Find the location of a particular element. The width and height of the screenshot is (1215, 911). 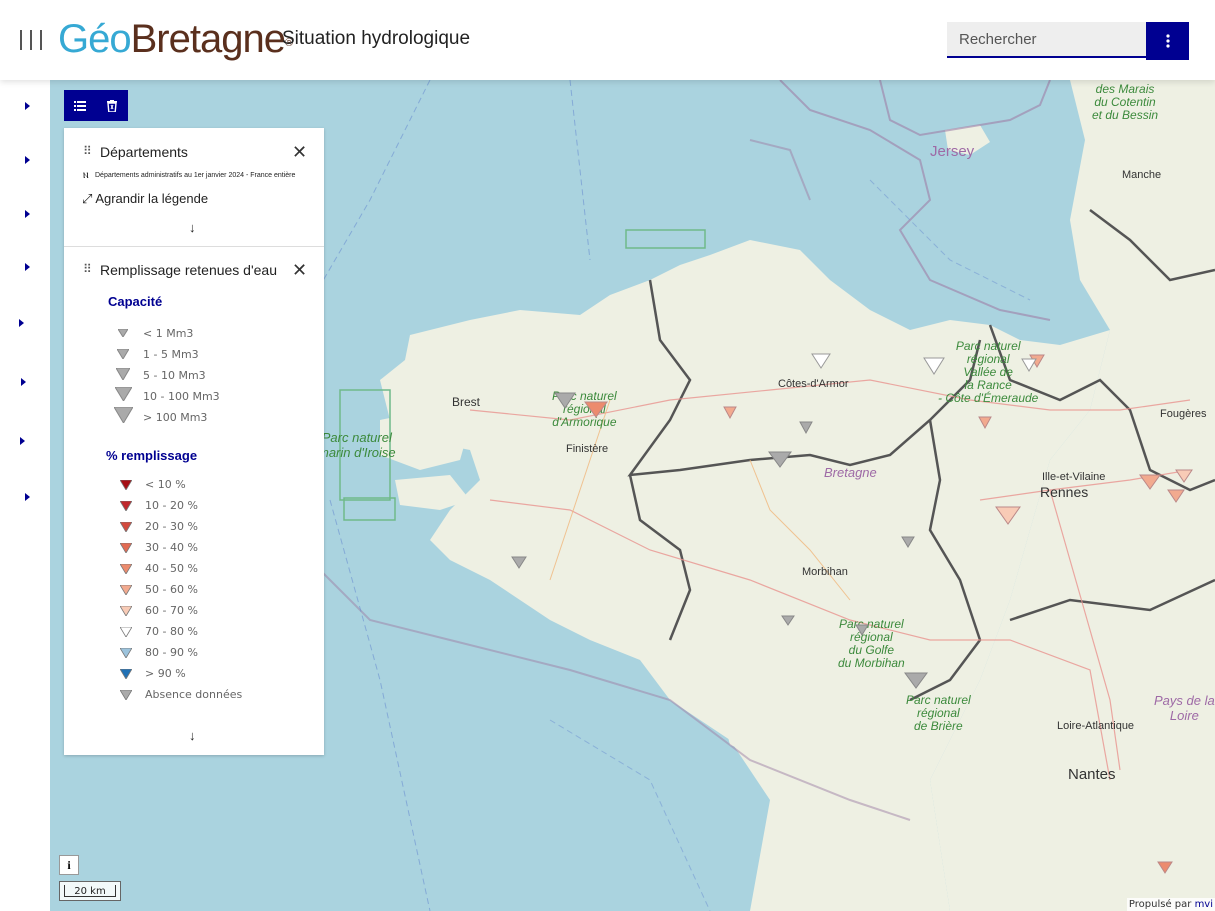

app-header: GéoBretagne® Situation hydrologique is located at coordinates (607, 40).